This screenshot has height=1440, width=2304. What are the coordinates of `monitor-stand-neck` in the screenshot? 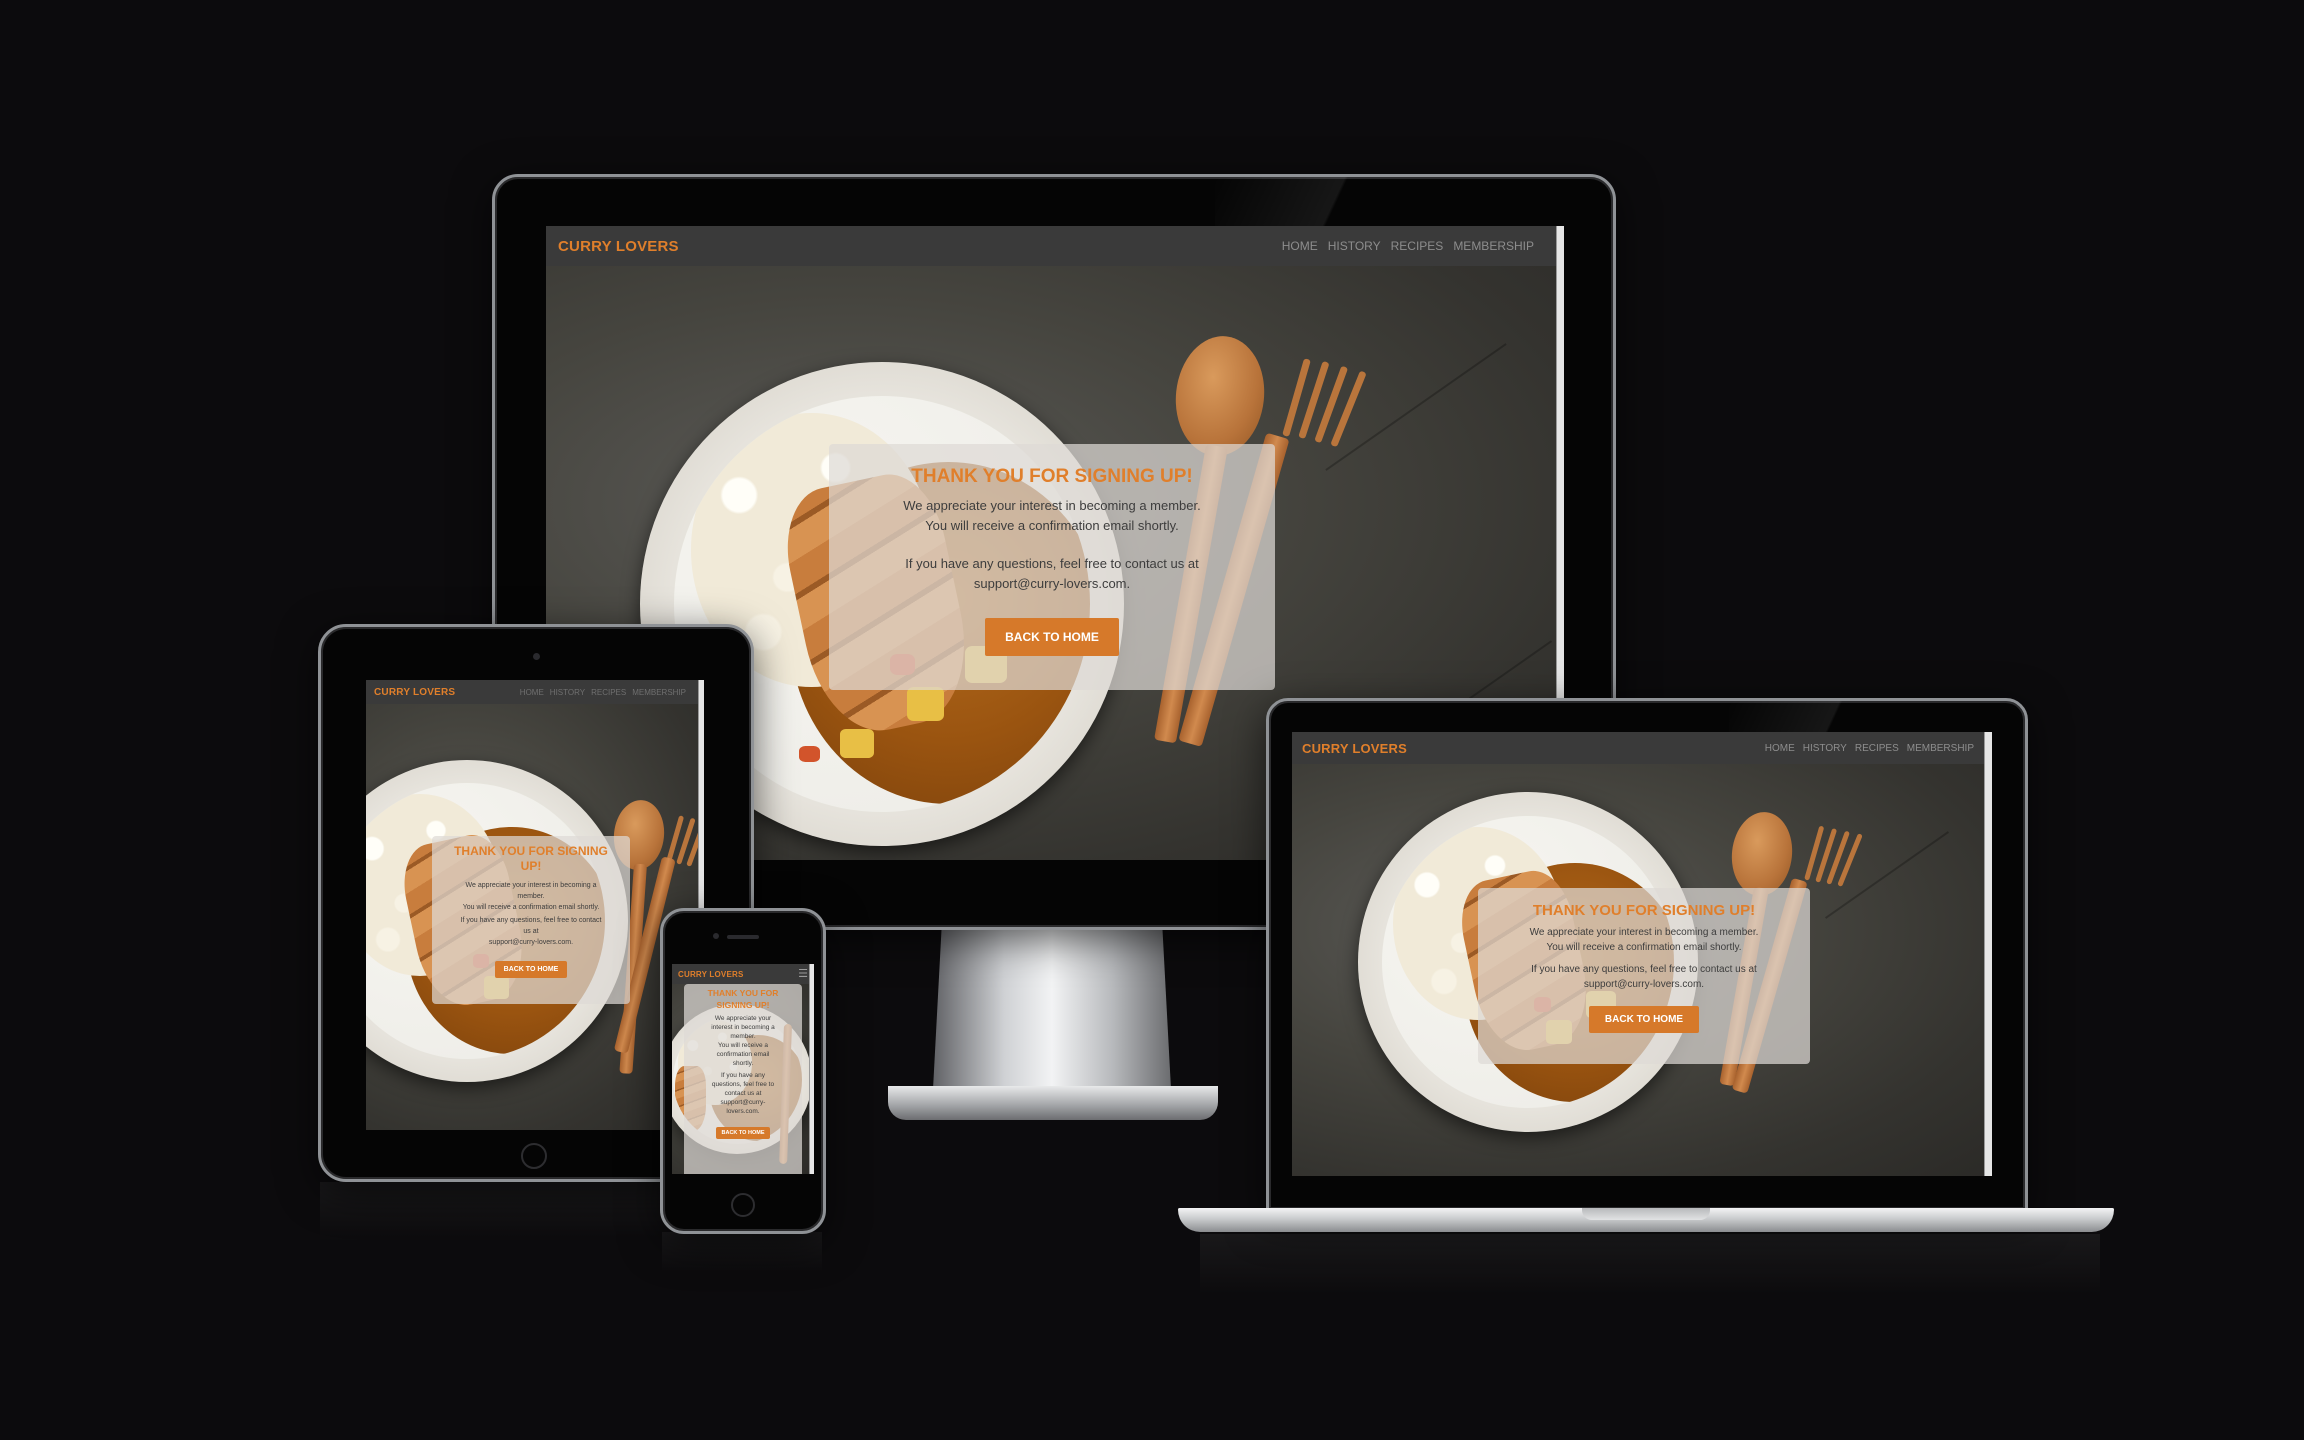 It's located at (1052, 1018).